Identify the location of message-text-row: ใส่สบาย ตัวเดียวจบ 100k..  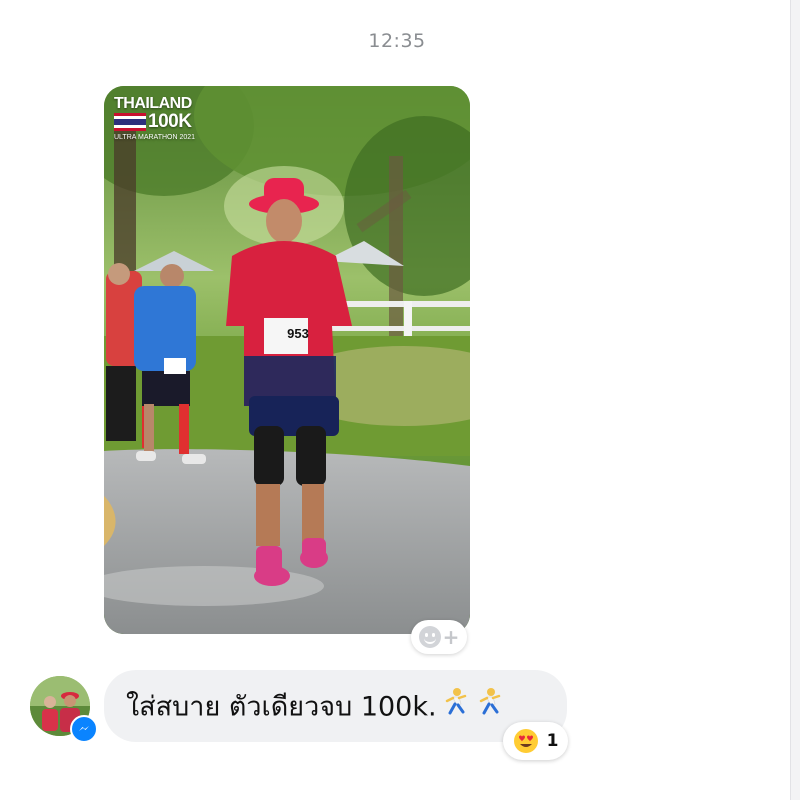
(315, 706).